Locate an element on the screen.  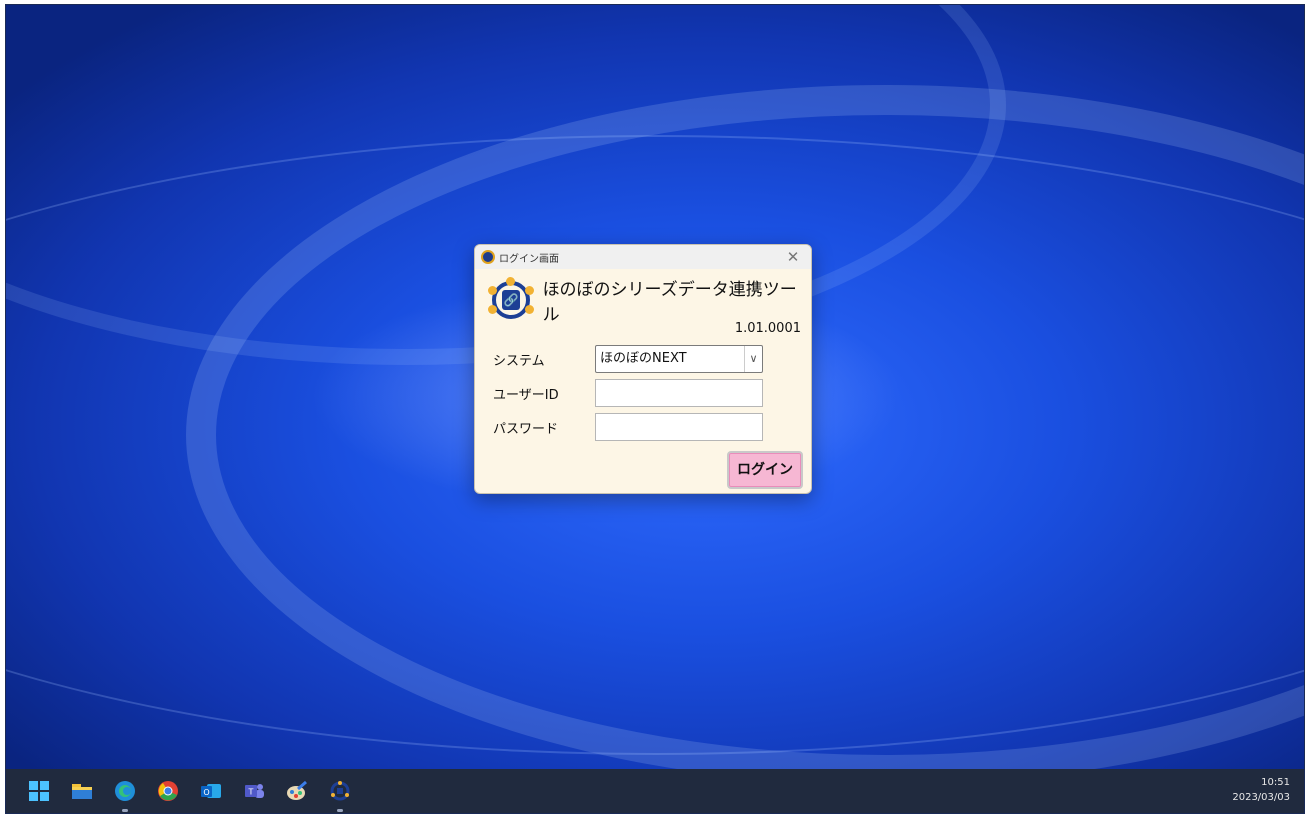
system-select: ほのぼのNEXT ∨ is located at coordinates (679, 359).